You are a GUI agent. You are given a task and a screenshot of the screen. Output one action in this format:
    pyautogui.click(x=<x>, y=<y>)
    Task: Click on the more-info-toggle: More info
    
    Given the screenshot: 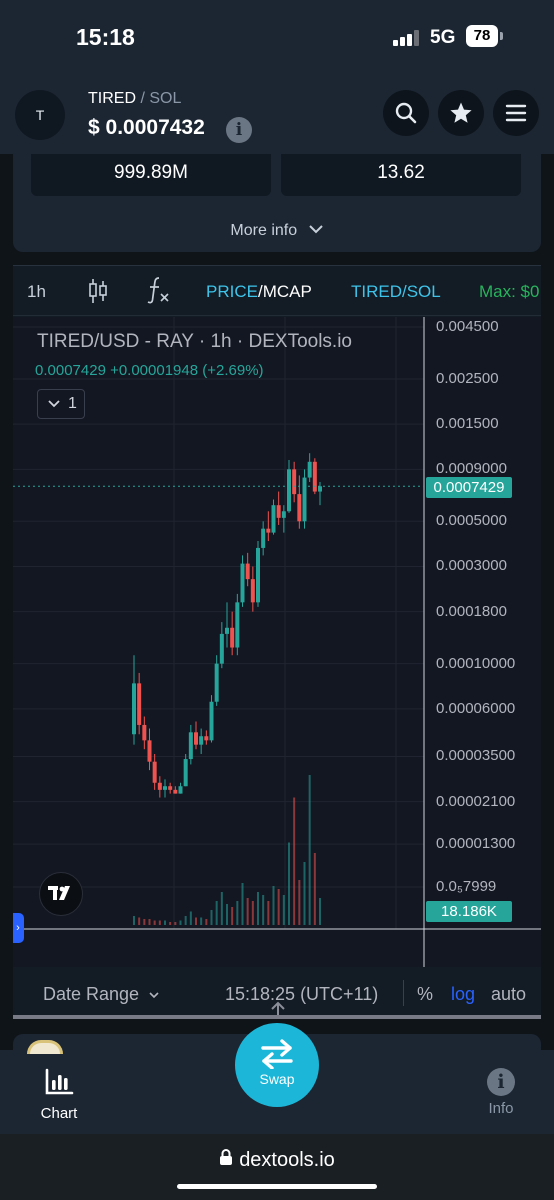 What is the action you would take?
    pyautogui.click(x=277, y=231)
    